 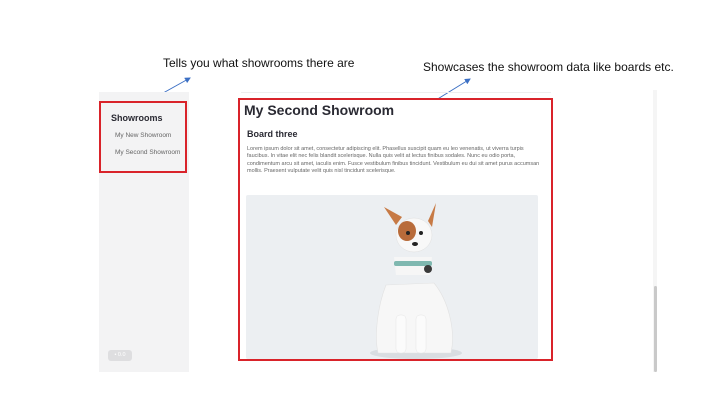 I want to click on scrollbar-thumb, so click(x=655, y=329).